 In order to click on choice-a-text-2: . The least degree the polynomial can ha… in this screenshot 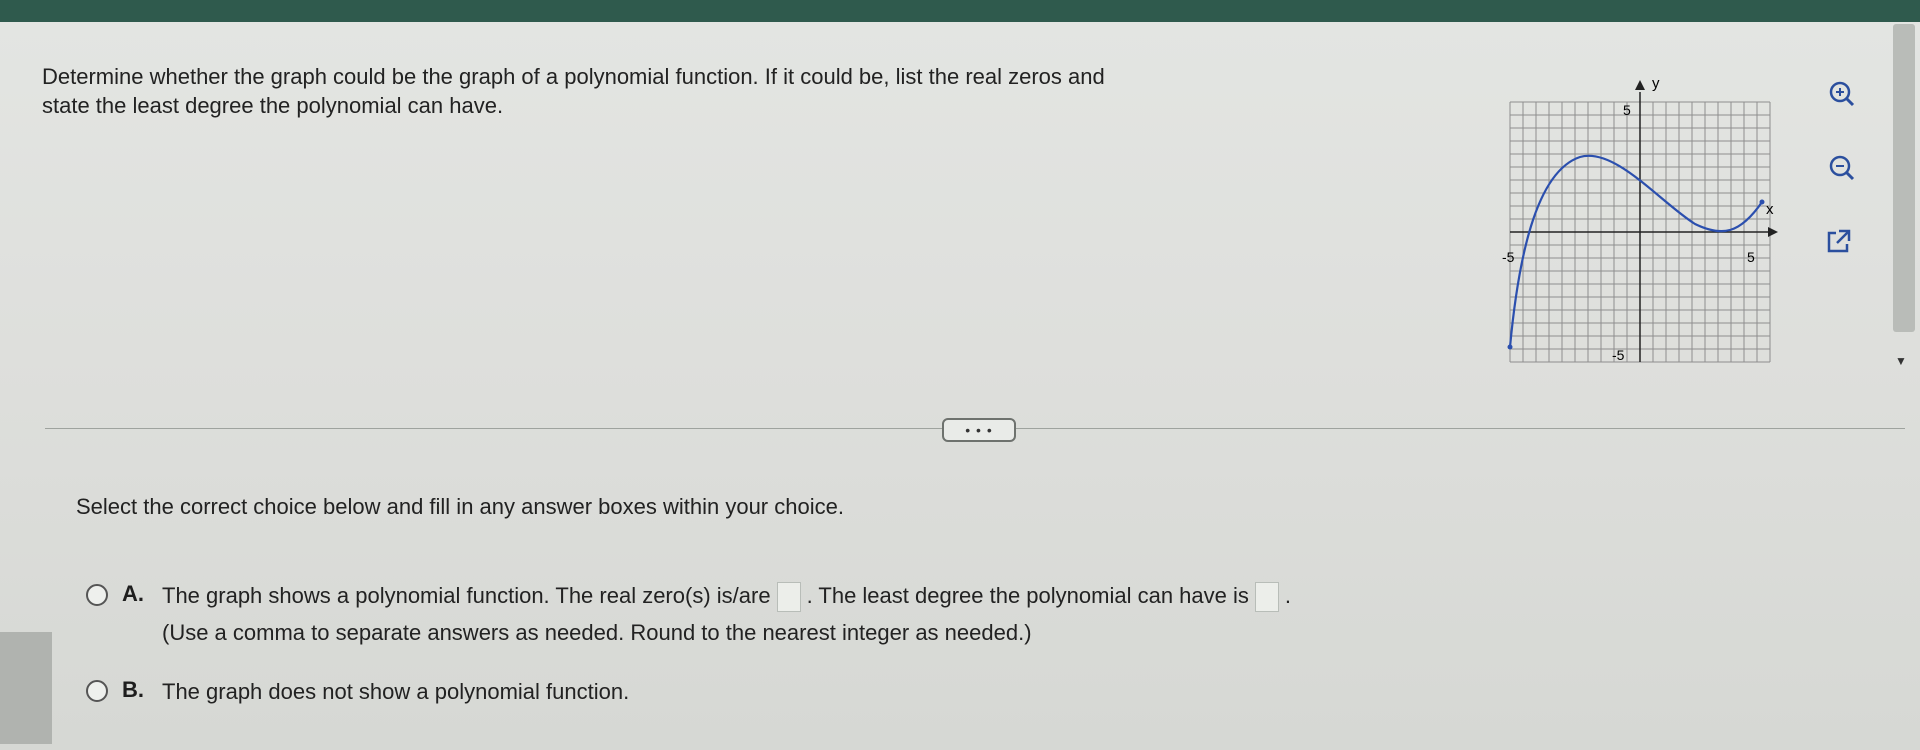, I will do `click(1027, 595)`.